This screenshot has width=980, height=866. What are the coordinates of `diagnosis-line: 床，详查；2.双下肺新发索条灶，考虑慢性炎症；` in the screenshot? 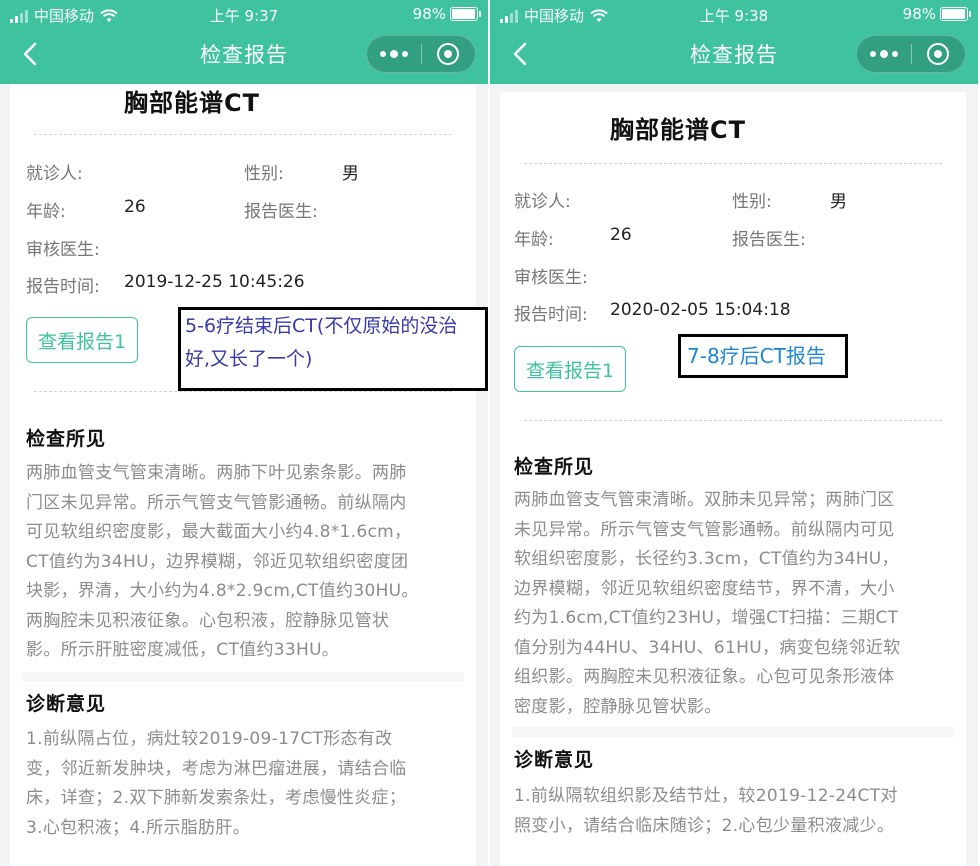 It's located at (216, 798).